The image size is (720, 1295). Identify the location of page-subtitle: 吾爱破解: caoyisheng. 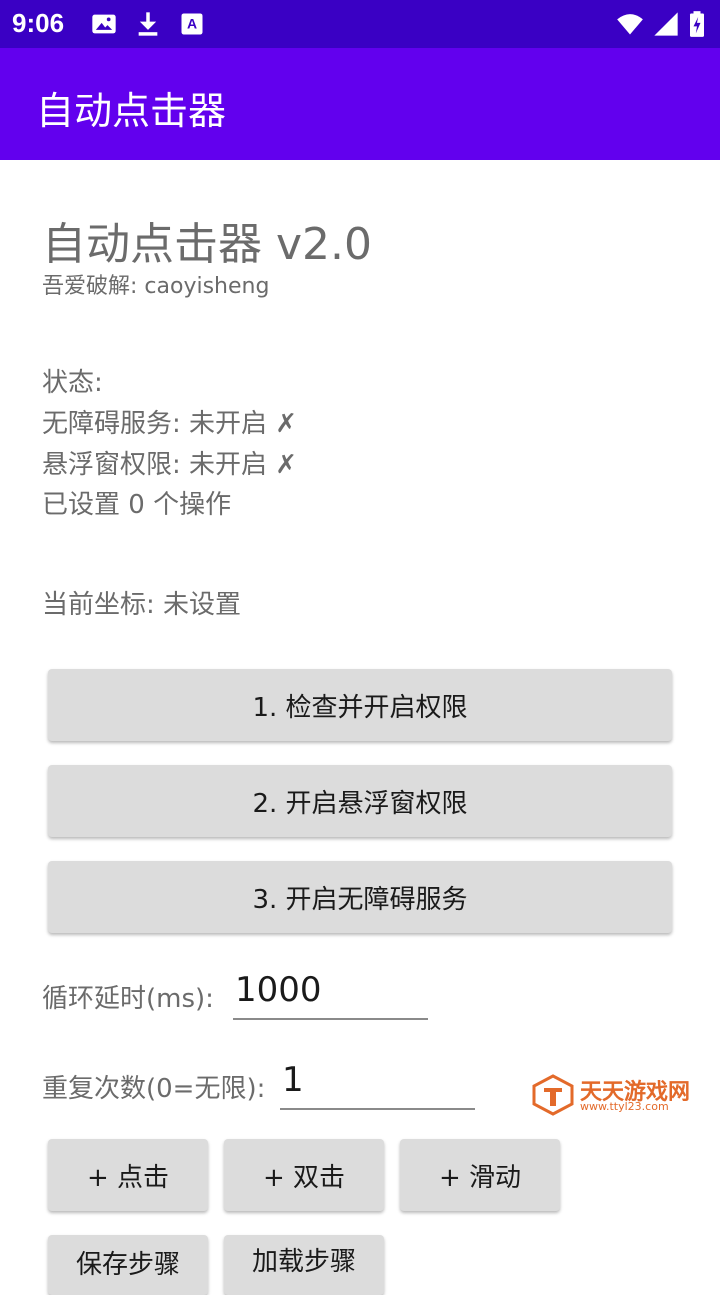
(156, 286).